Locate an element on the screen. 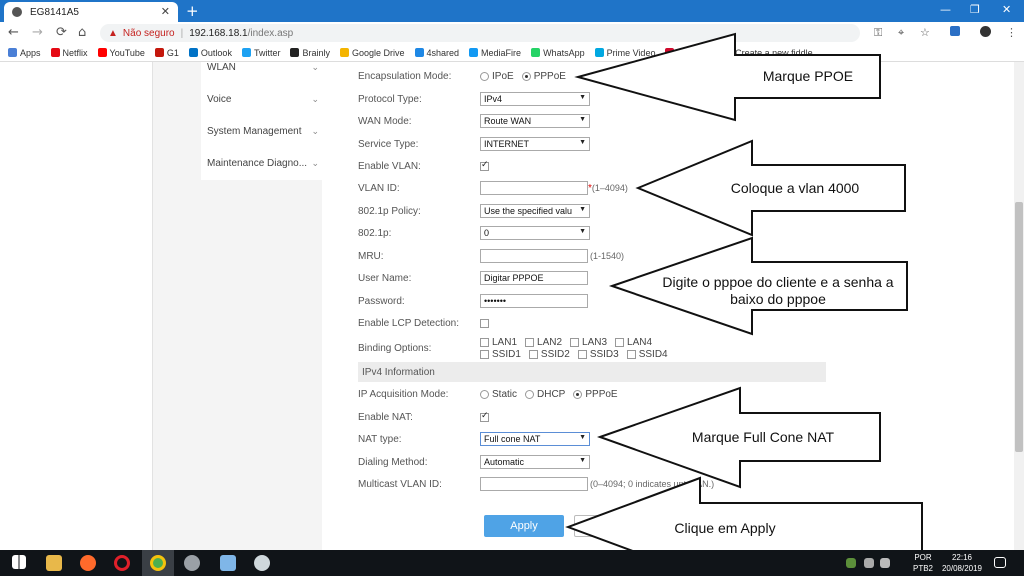 This screenshot has height=576, width=1024. bookmark-item: Apps is located at coordinates (24, 53).